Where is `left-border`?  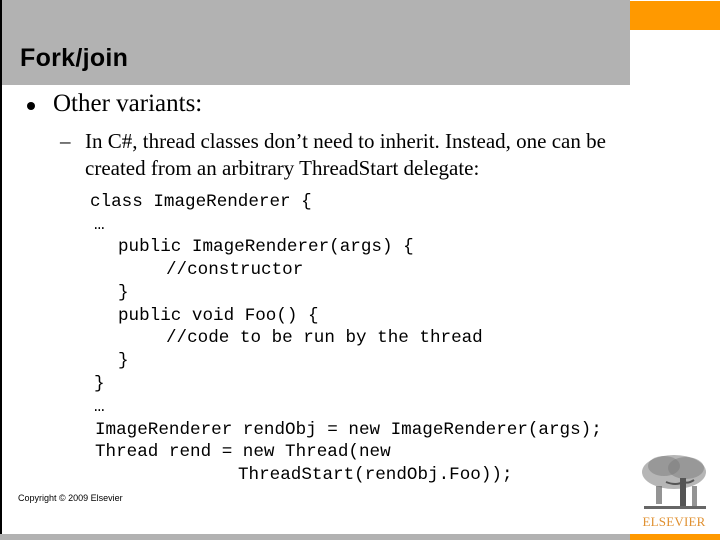 left-border is located at coordinates (1, 270).